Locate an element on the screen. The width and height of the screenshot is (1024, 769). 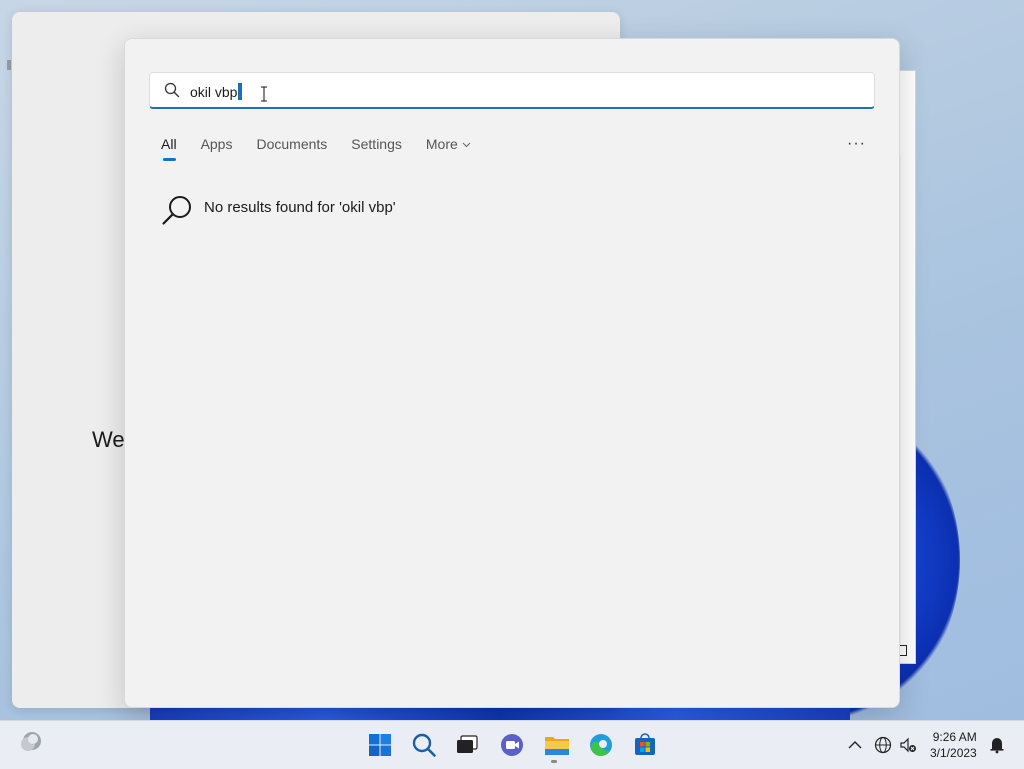
tab-more-label: More is located at coordinates (441, 144).